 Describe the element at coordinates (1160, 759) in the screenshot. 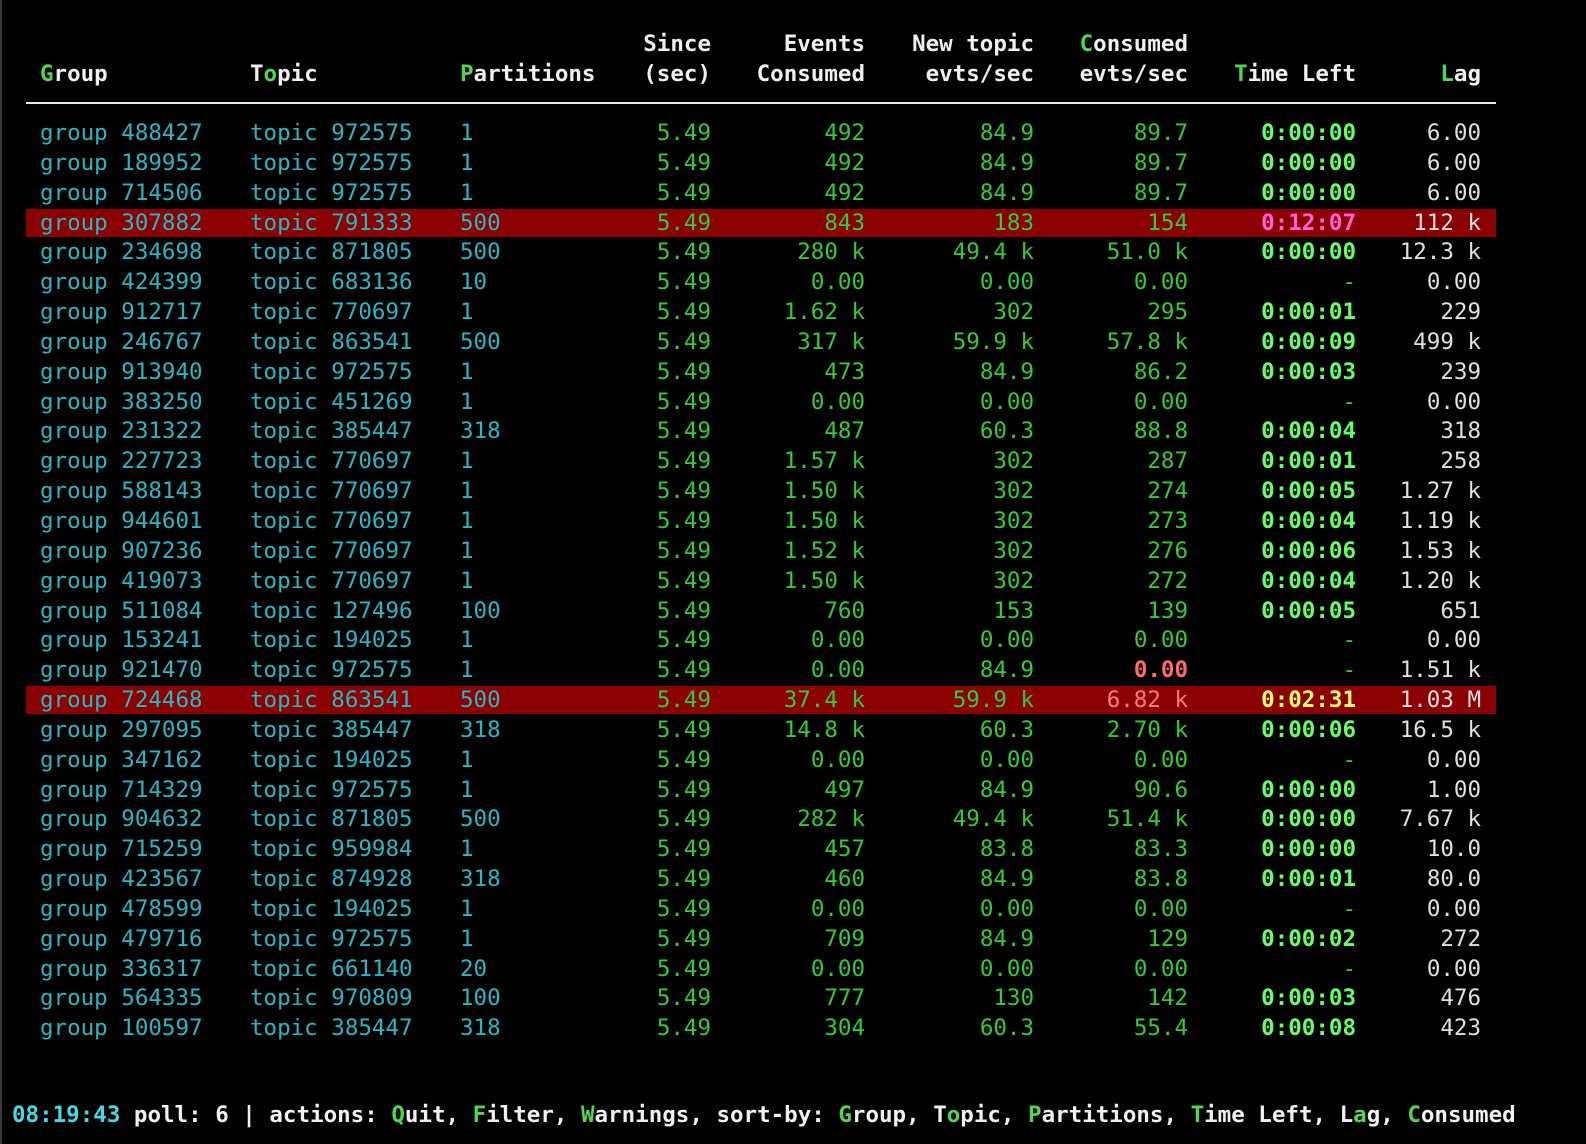

I see `consumed-rate-cell: 0.00` at that location.